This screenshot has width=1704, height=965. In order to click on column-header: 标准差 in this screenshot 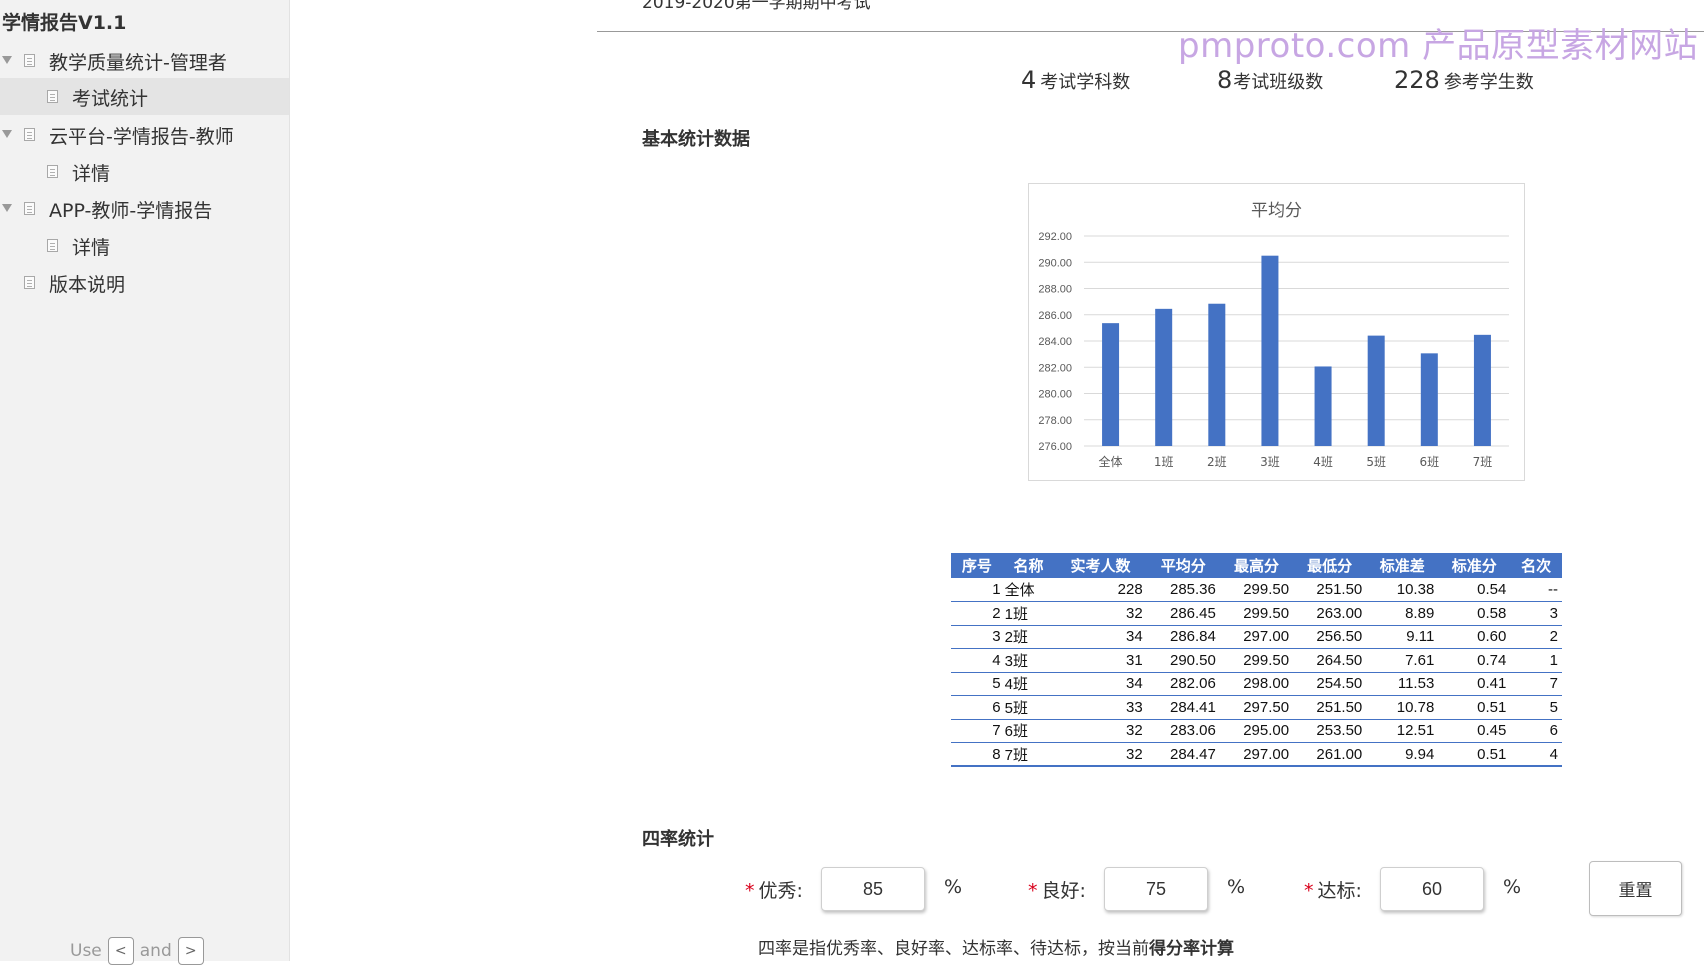, I will do `click(1402, 565)`.